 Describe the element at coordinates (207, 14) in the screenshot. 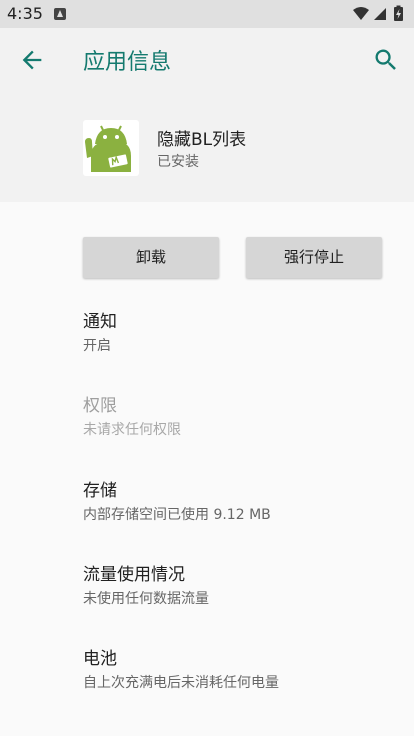

I see `status-bar: 4:35` at that location.